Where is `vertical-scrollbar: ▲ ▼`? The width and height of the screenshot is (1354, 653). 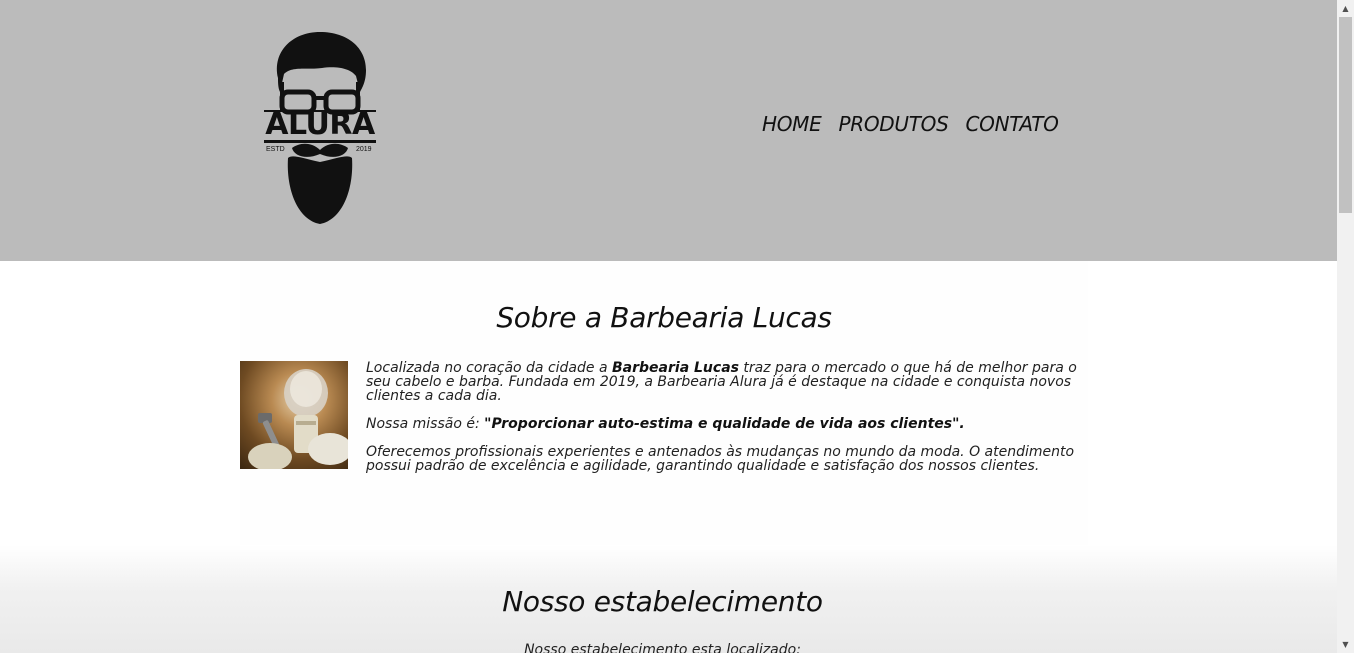
vertical-scrollbar: ▲ ▼ is located at coordinates (1345, 326).